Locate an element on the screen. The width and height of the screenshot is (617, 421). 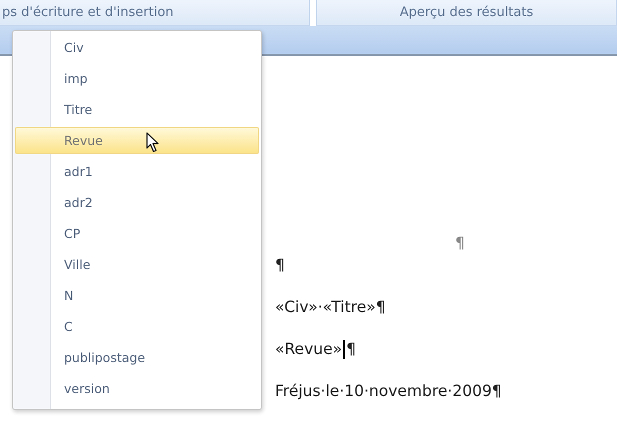
menu-item: imp is located at coordinates (137, 78).